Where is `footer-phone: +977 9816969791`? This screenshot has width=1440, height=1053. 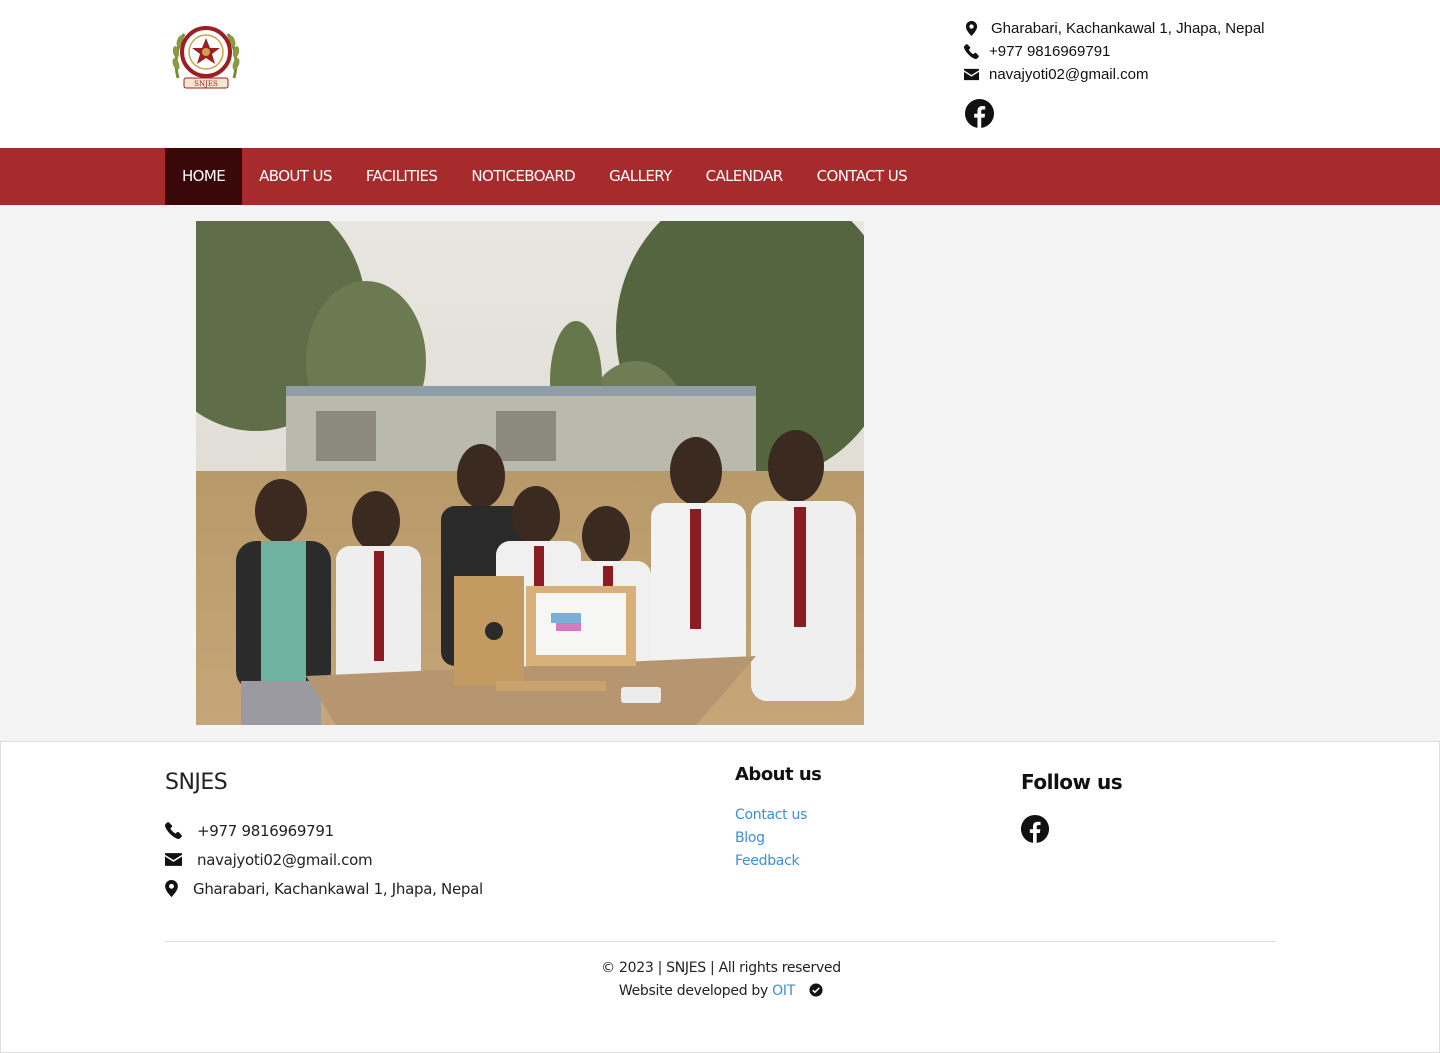
footer-phone: +977 9816969791 is located at coordinates (324, 830).